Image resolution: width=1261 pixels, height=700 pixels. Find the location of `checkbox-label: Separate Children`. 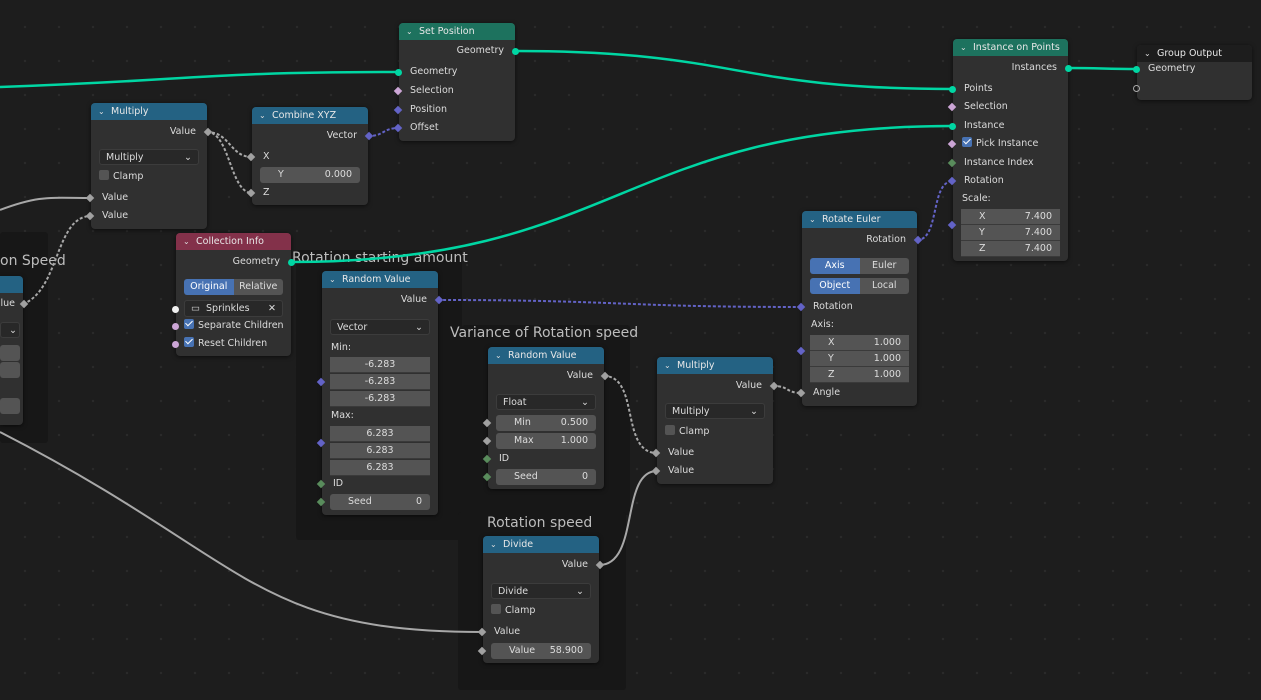

checkbox-label: Separate Children is located at coordinates (241, 325).